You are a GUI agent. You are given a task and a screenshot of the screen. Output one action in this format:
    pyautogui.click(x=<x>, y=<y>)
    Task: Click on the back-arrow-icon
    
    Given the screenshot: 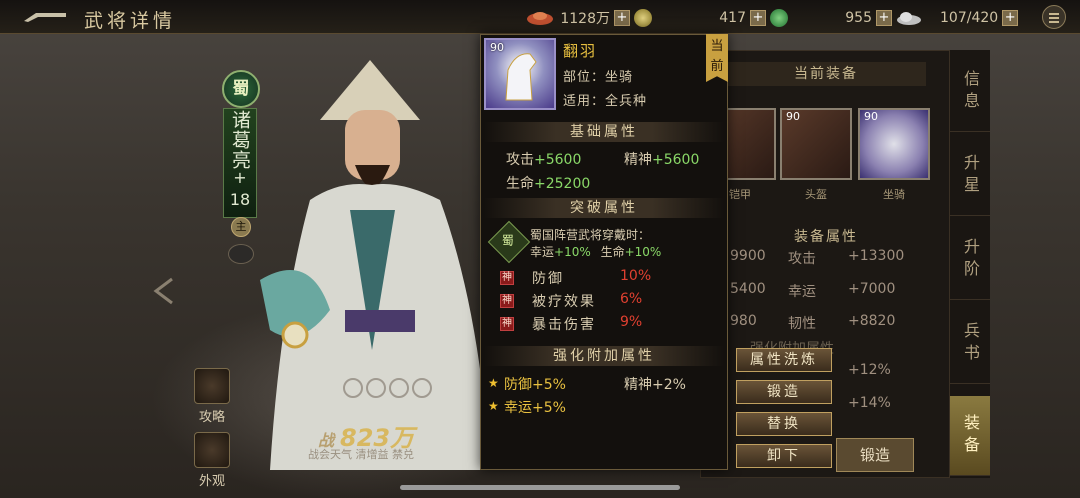 What is the action you would take?
    pyautogui.click(x=45, y=17)
    